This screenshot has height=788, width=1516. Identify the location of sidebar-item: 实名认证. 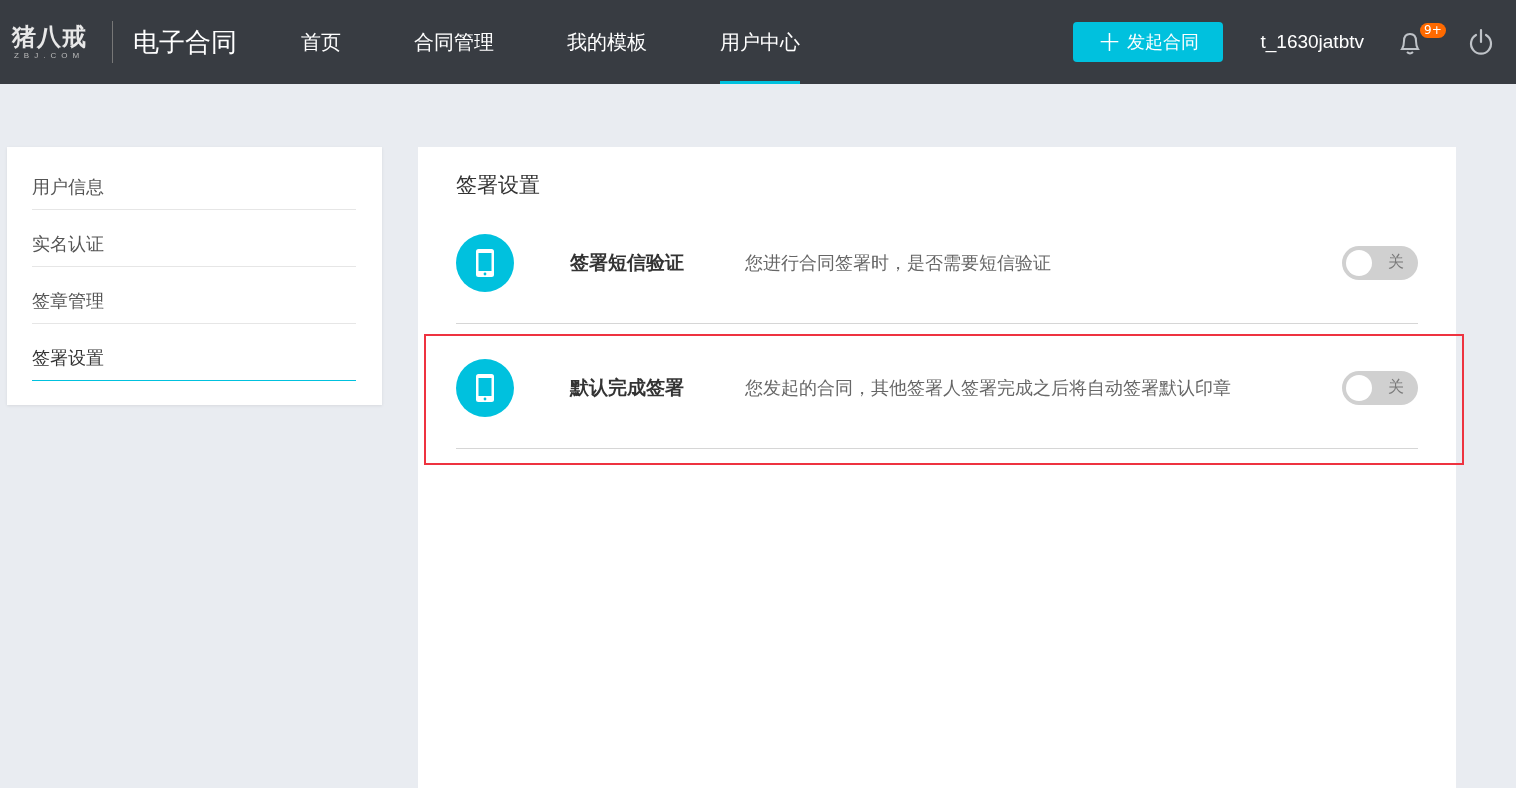
(194, 244).